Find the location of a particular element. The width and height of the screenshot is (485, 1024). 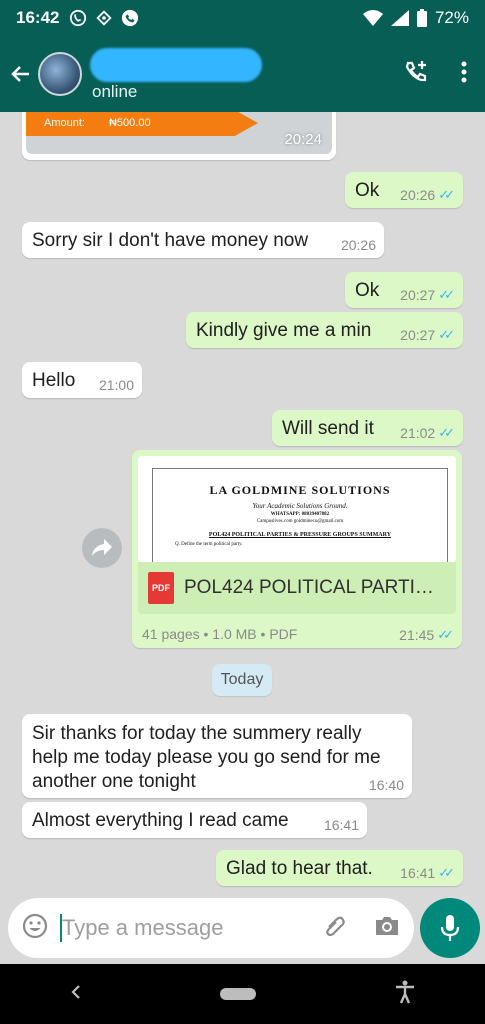

message-outgoing: Kindly give me a min 20:27 ✓✓ is located at coordinates (324, 330).